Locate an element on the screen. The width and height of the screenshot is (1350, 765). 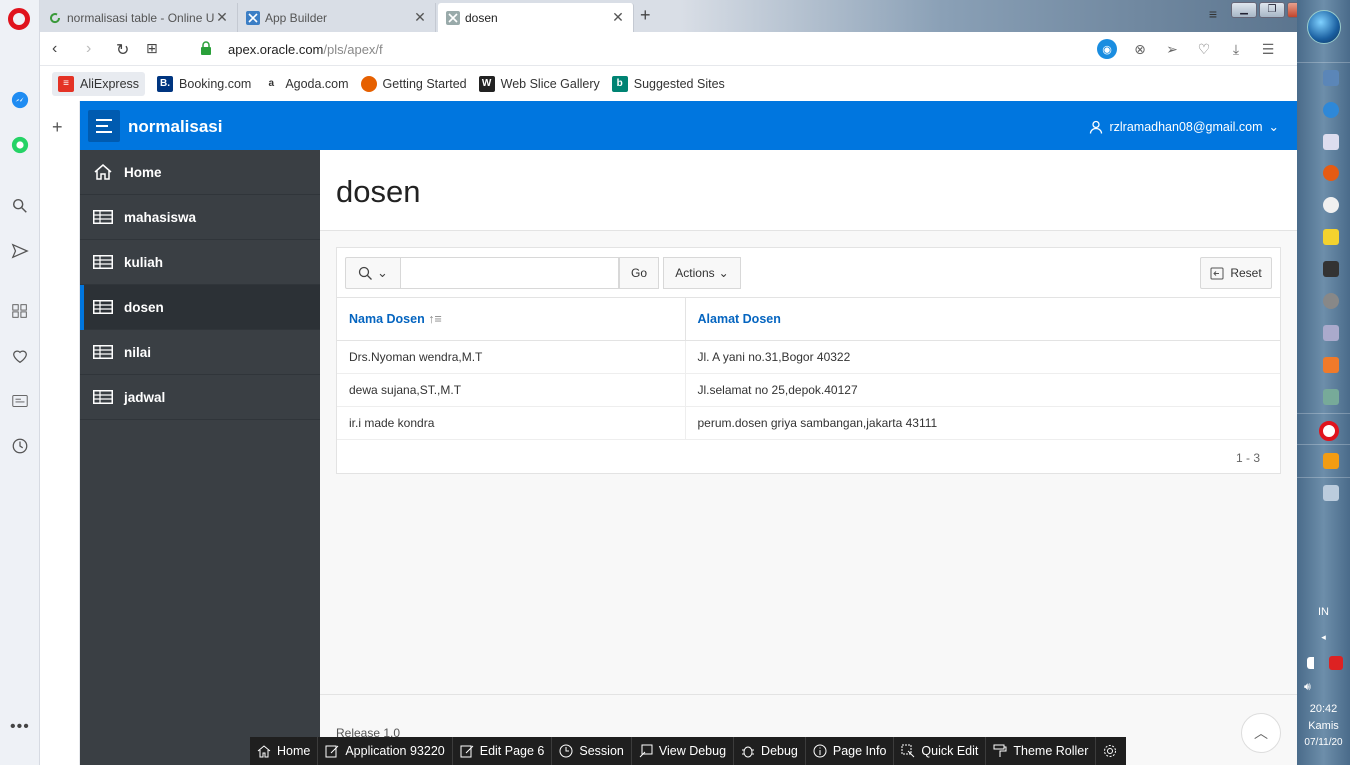
dev-settings-button is located at coordinates (1110, 751).